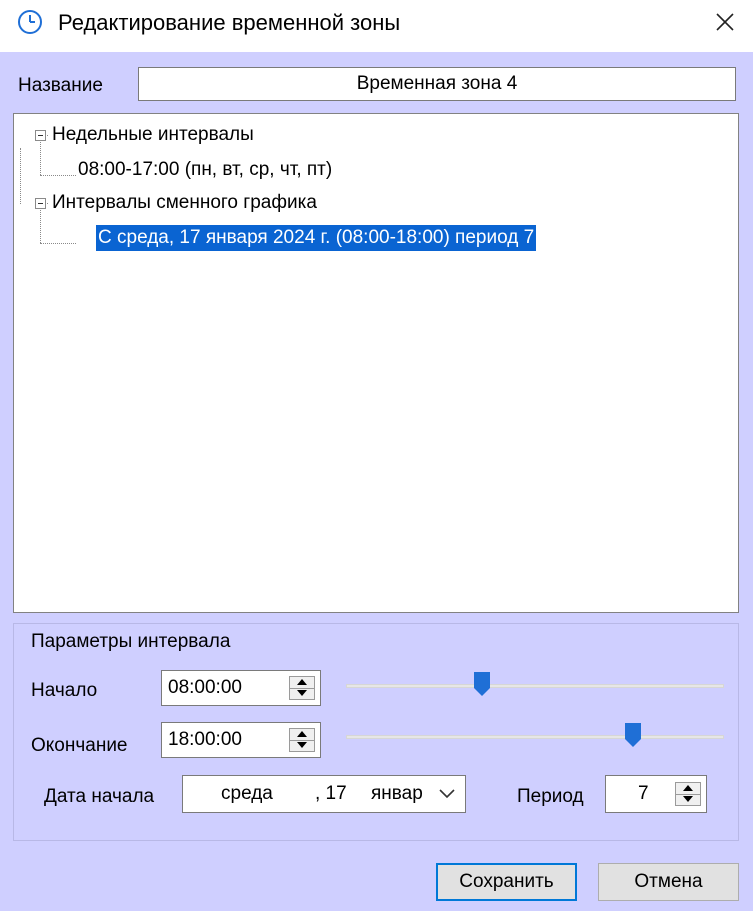 The width and height of the screenshot is (753, 911). Describe the element at coordinates (397, 794) in the screenshot. I see `start-date-month: январ` at that location.